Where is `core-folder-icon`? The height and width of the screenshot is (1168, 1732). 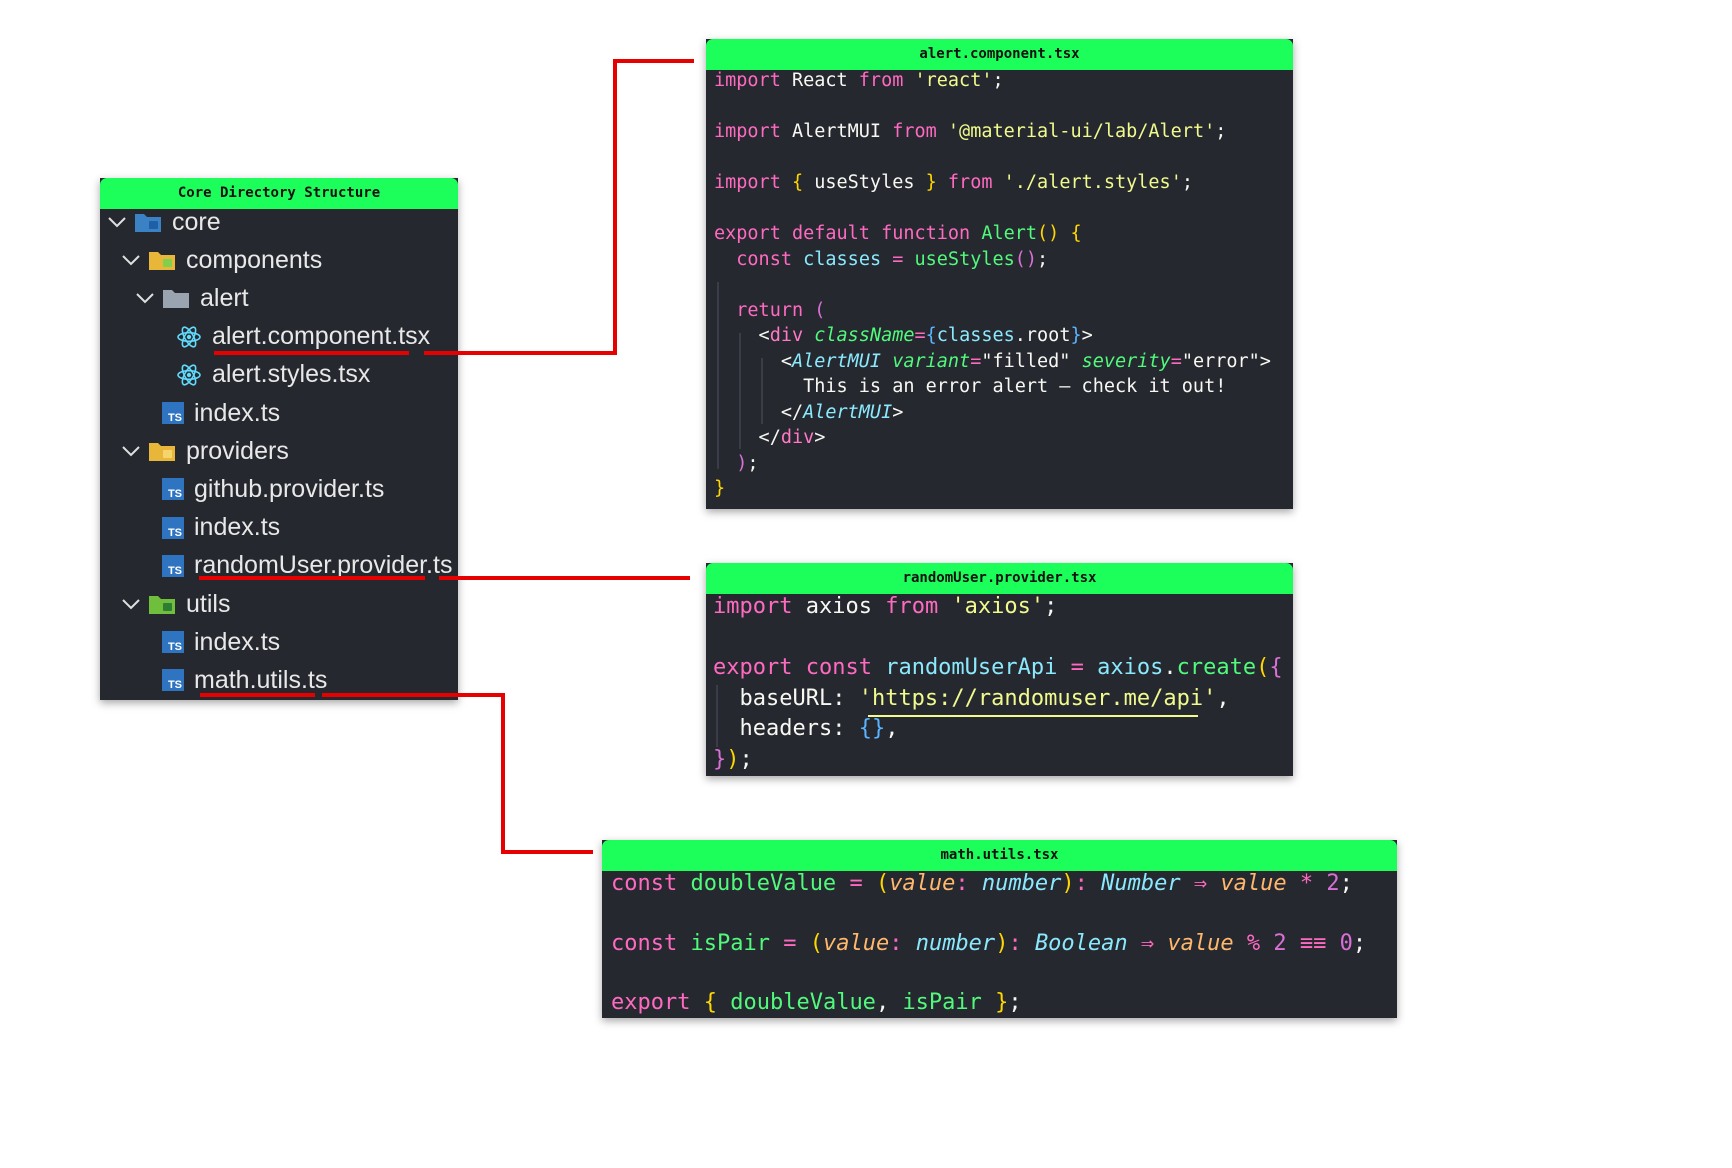
core-folder-icon is located at coordinates (148, 222).